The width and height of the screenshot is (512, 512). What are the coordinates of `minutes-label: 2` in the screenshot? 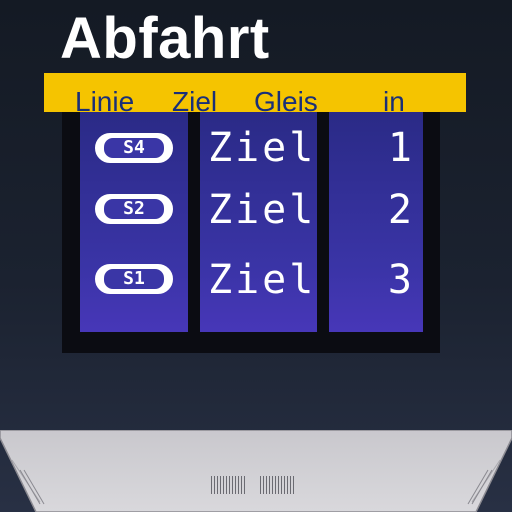 It's located at (376, 210).